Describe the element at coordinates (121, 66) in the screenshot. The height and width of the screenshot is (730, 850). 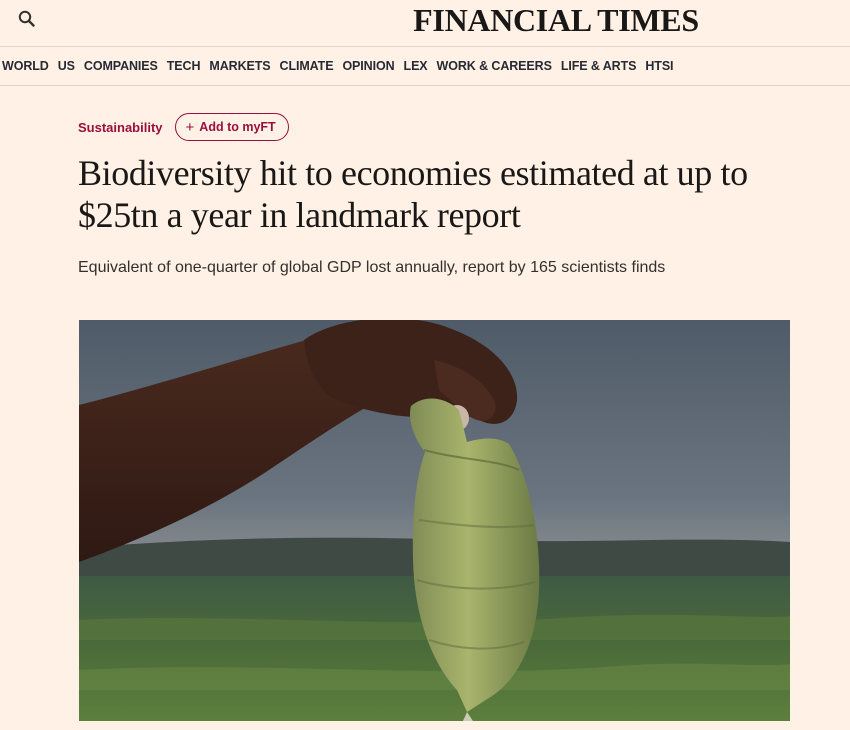
I see `nav-item-companies: COMPANIES` at that location.